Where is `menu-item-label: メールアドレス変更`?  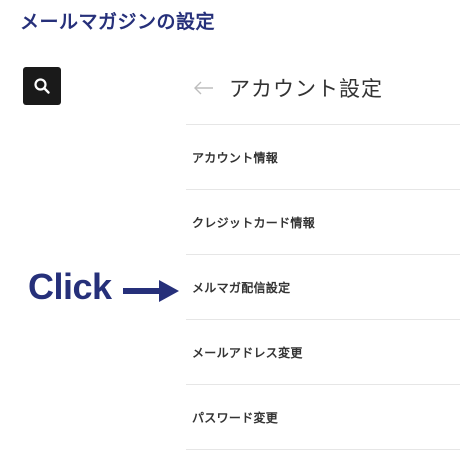
menu-item-label: メールアドレス変更 is located at coordinates (247, 352).